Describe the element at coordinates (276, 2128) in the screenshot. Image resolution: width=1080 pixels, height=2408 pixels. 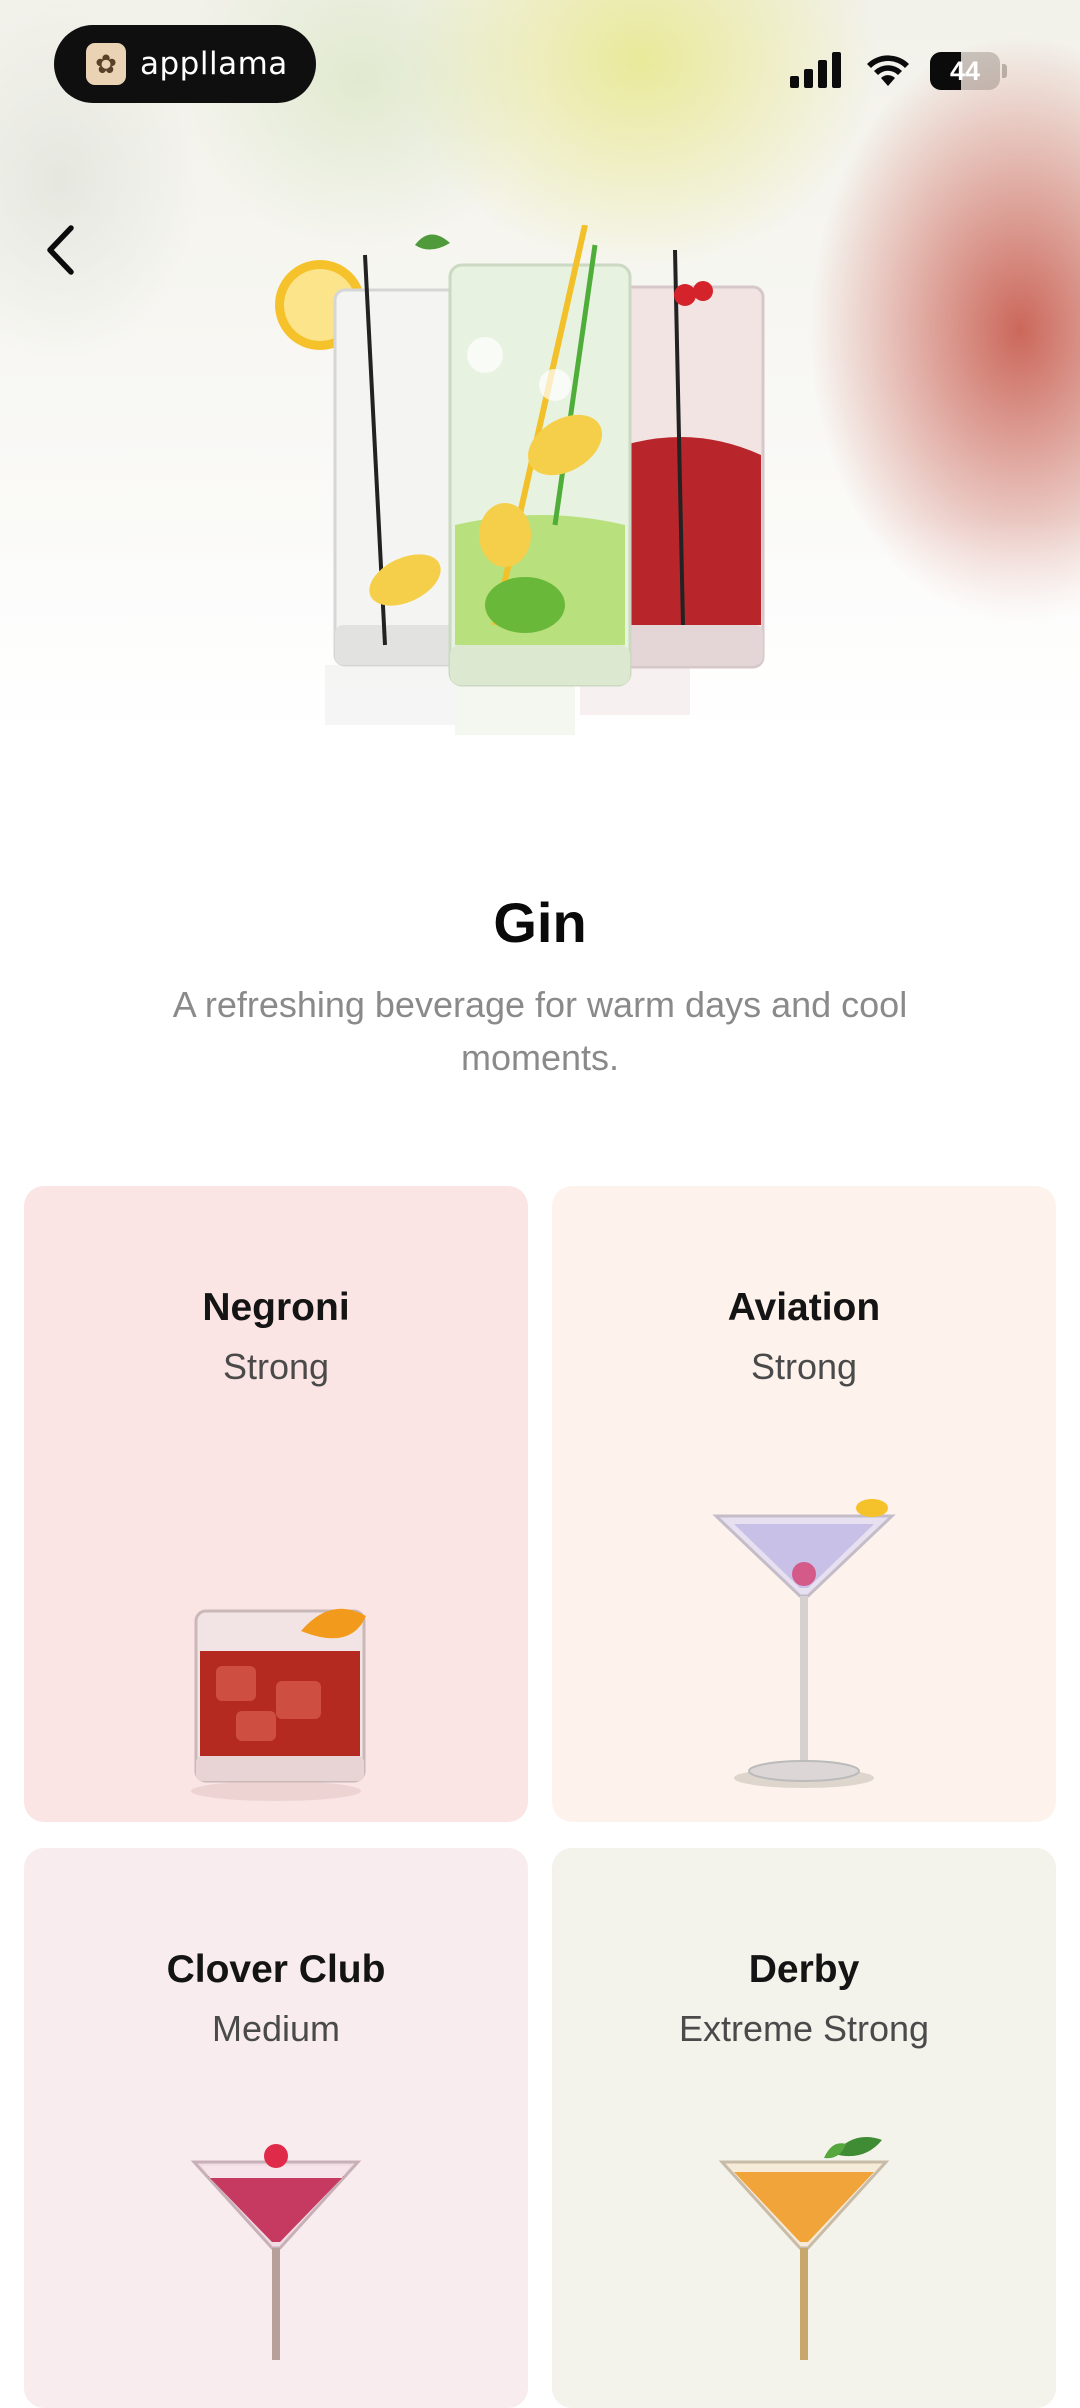
I see `cocktail-card-clover-club: Clover Club Medium` at that location.